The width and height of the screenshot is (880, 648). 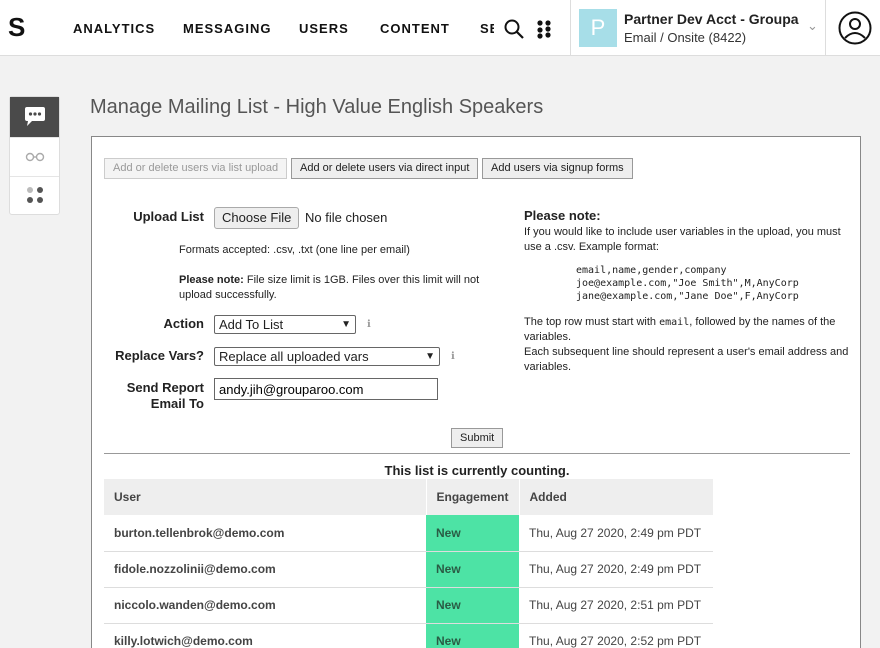 What do you see at coordinates (168, 216) in the screenshot?
I see `upload-list-label: Upload List` at bounding box center [168, 216].